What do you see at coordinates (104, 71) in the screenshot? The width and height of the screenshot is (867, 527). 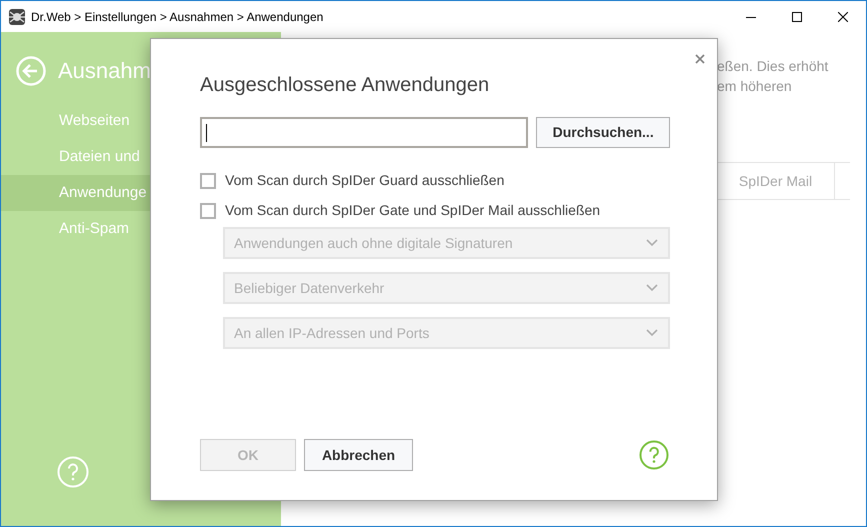 I see `sidebar-title: Ausnahm` at bounding box center [104, 71].